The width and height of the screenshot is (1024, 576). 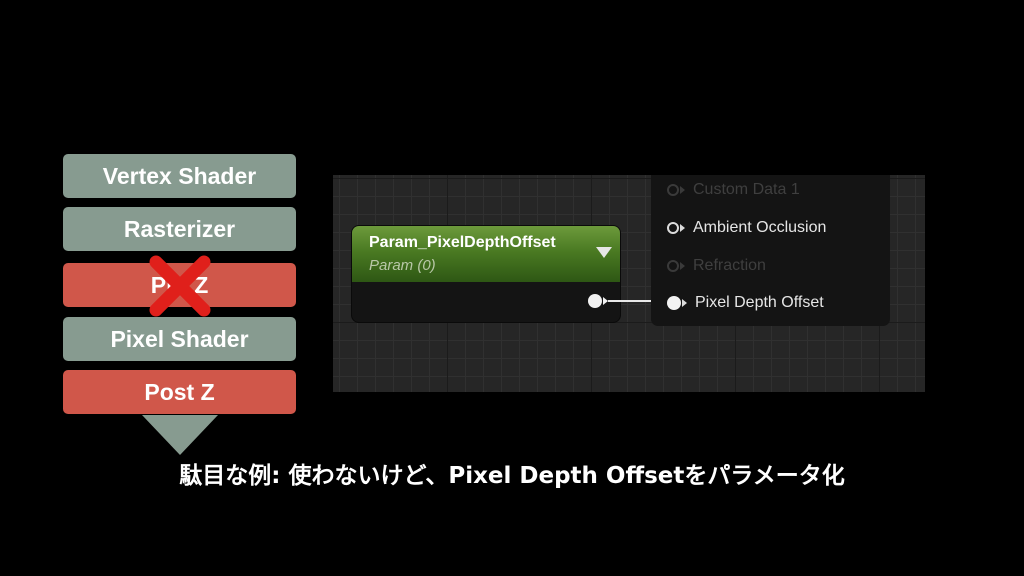 I want to click on stage-vertex-shader: Vertex Shader, so click(x=179, y=176).